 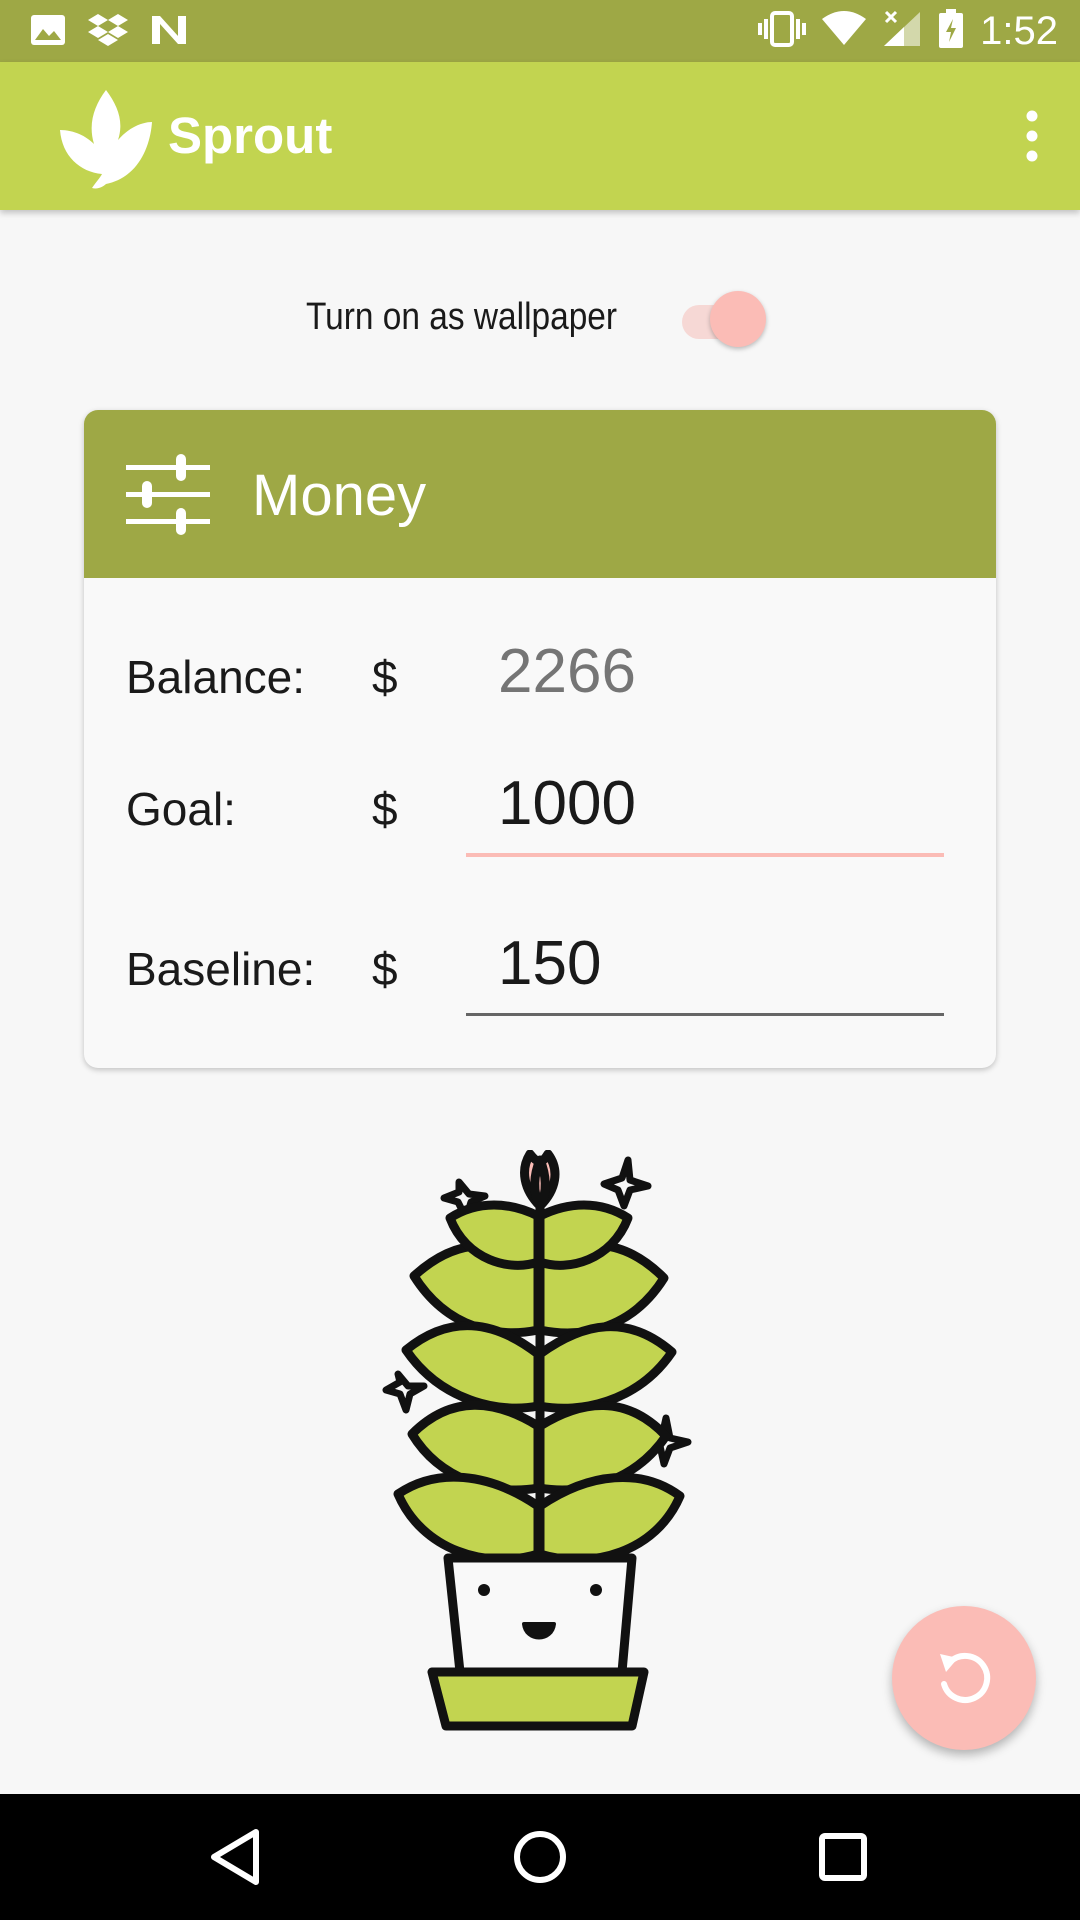 I want to click on sprout-leaf-icon, so click(x=106, y=138).